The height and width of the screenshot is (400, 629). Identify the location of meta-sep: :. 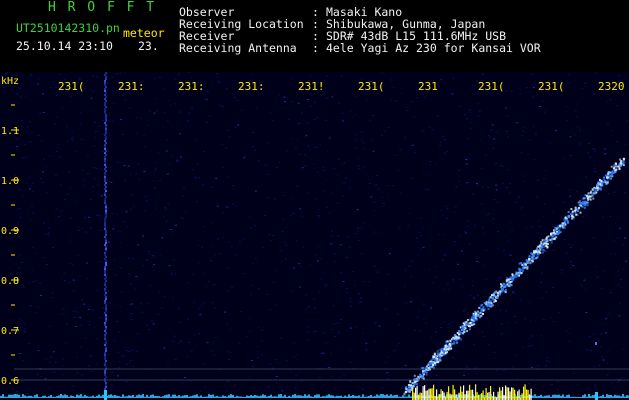
(315, 48).